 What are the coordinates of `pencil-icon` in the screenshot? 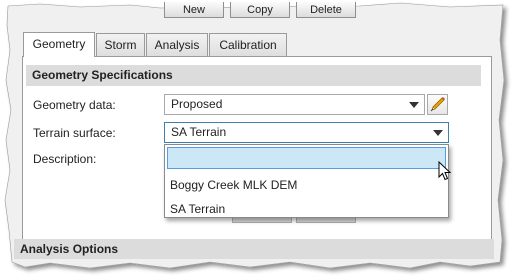 It's located at (437, 104).